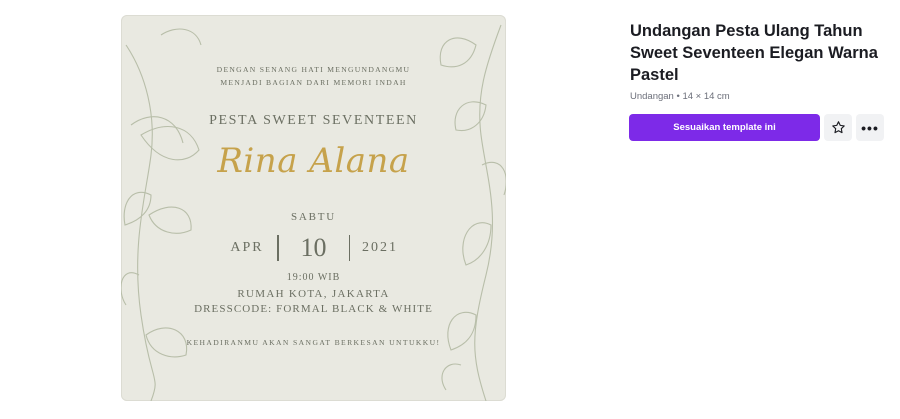 The height and width of the screenshot is (419, 900). I want to click on more-horizontal-icon: •••, so click(870, 127).